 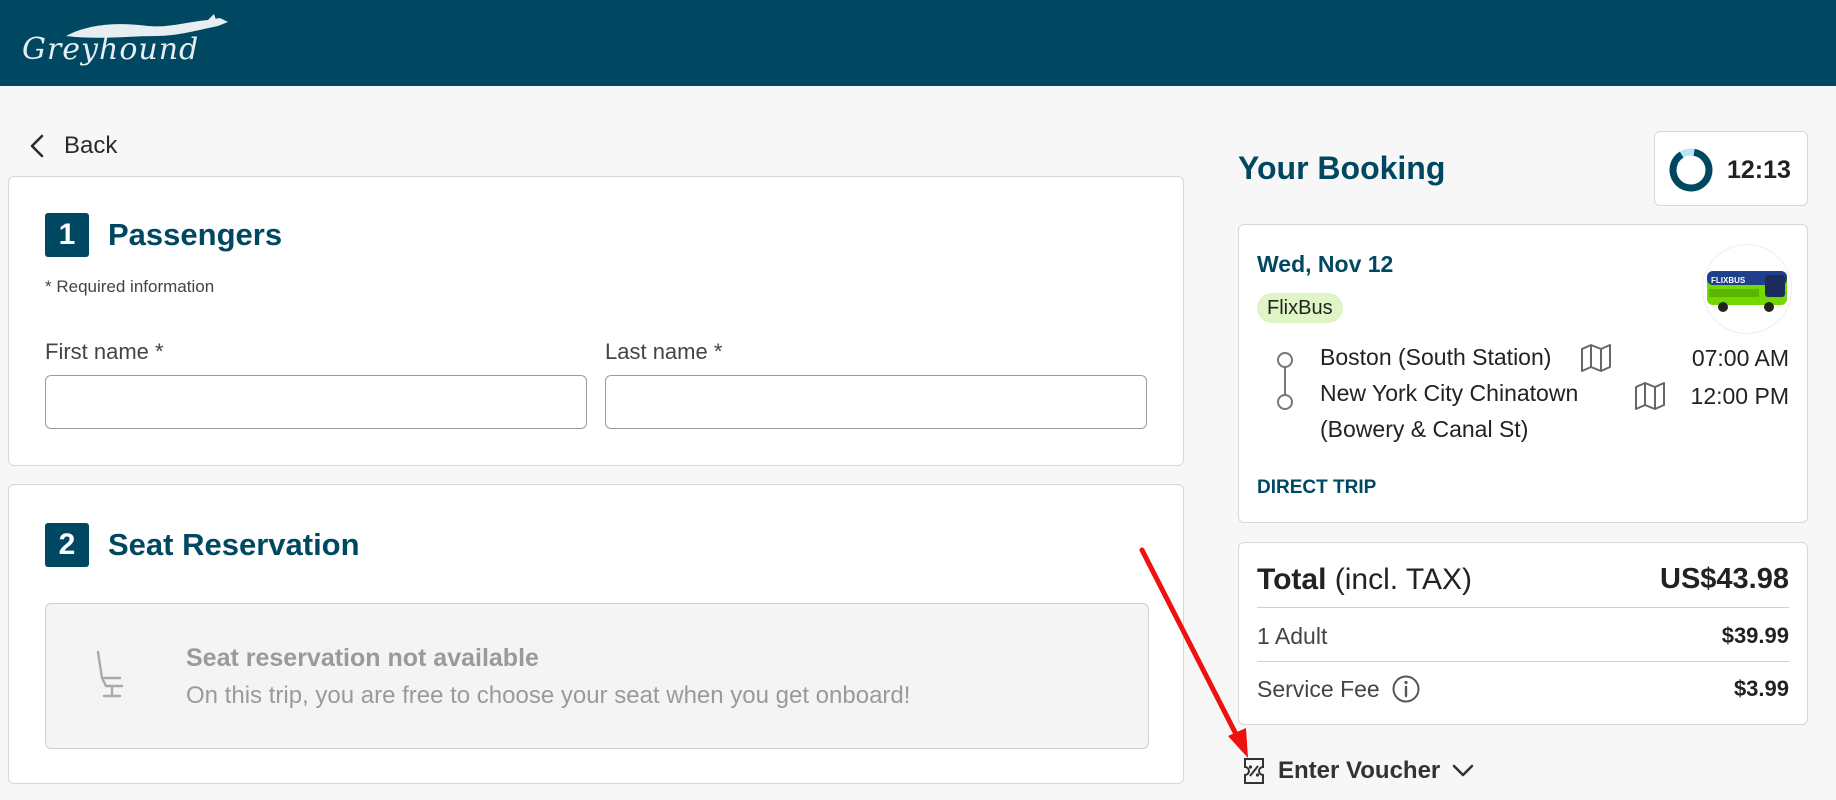 What do you see at coordinates (1728, 280) in the screenshot?
I see `svg-text: FLIXBUS` at bounding box center [1728, 280].